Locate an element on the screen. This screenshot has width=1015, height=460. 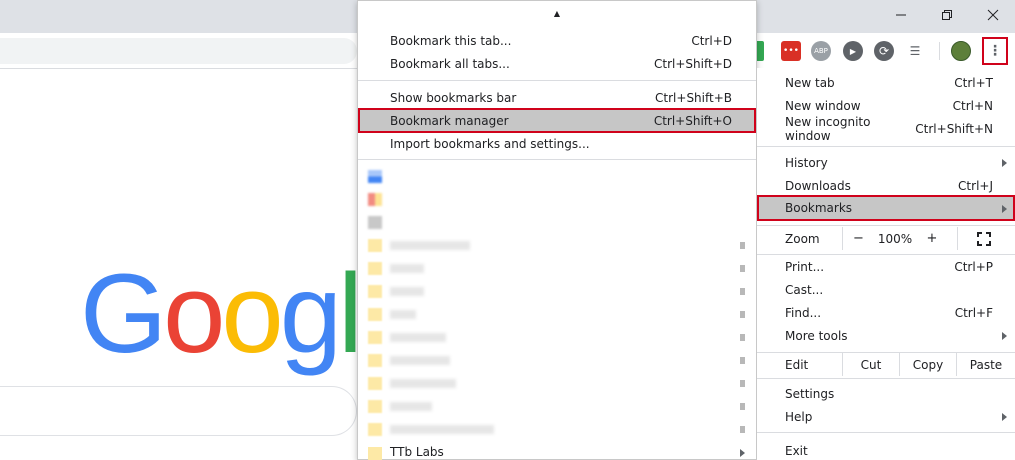
minimize-icon is located at coordinates (901, 15).